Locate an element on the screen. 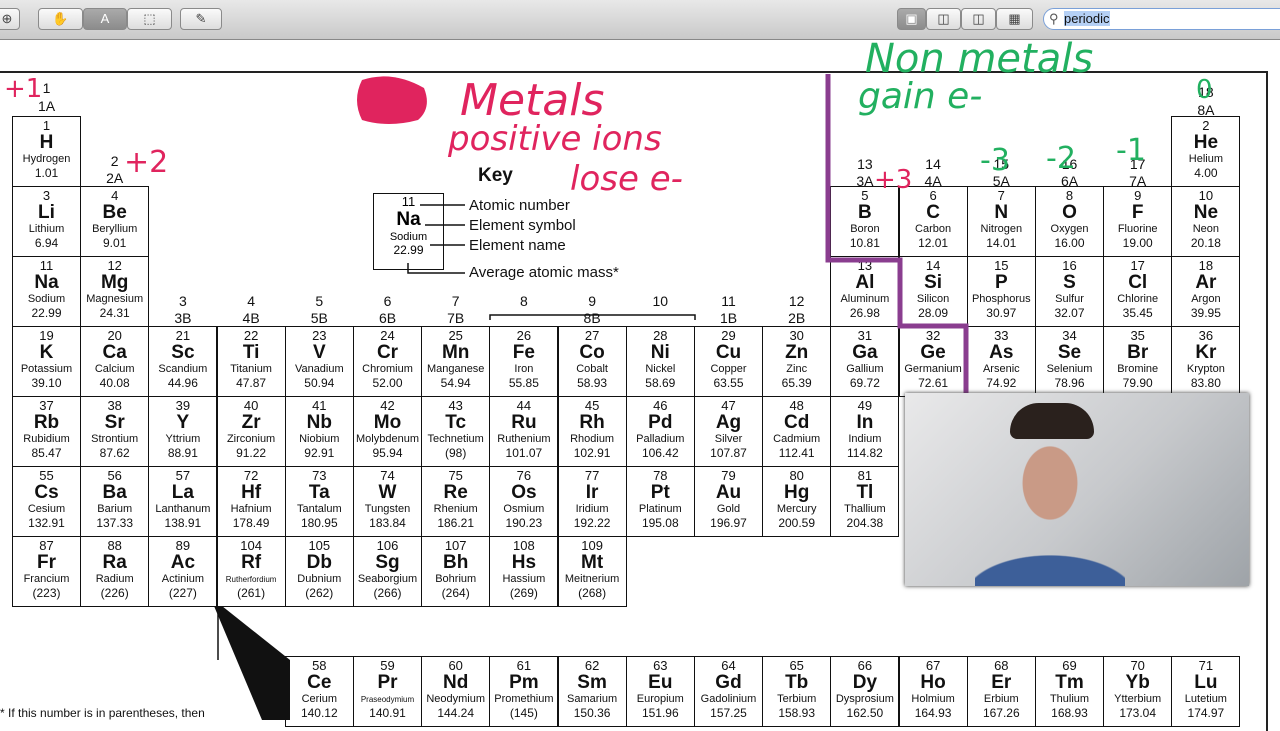 The width and height of the screenshot is (1280, 731). zoom-icon: ⊕ is located at coordinates (10, 19).